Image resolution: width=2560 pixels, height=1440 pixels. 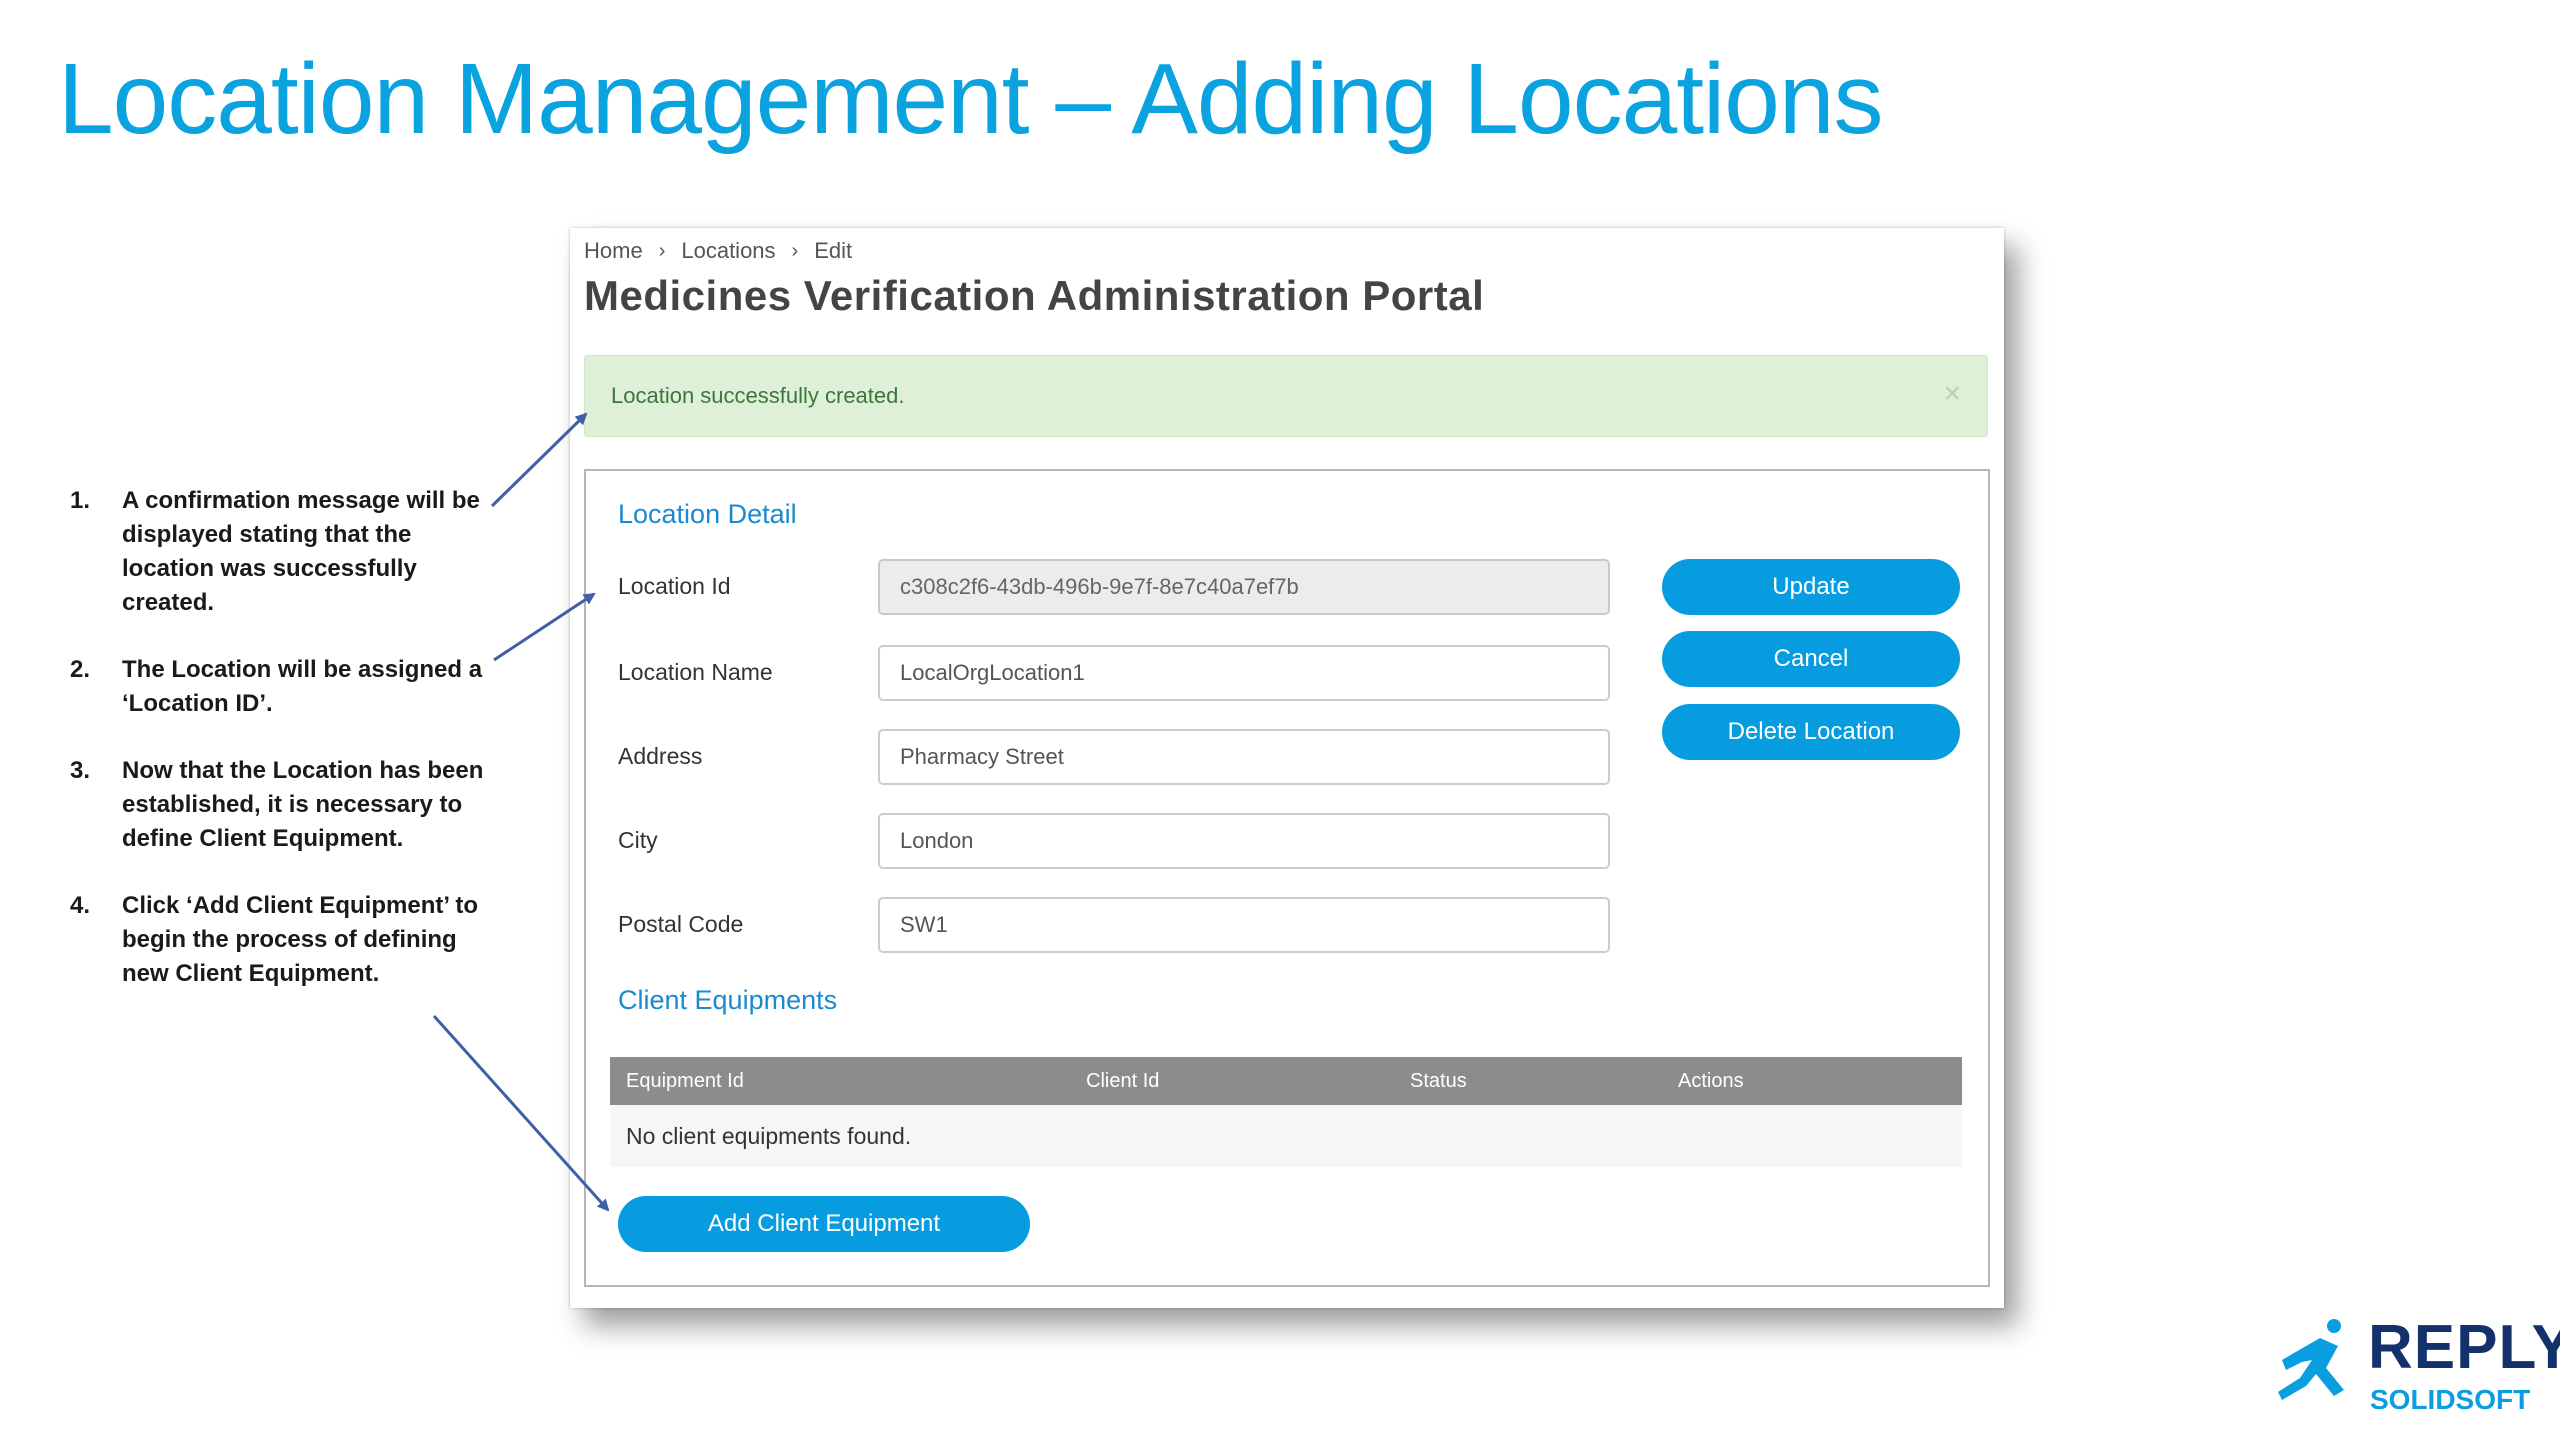 I want to click on table-header: Equipment Id Client Id Status Actions, so click(x=1286, y=1081).